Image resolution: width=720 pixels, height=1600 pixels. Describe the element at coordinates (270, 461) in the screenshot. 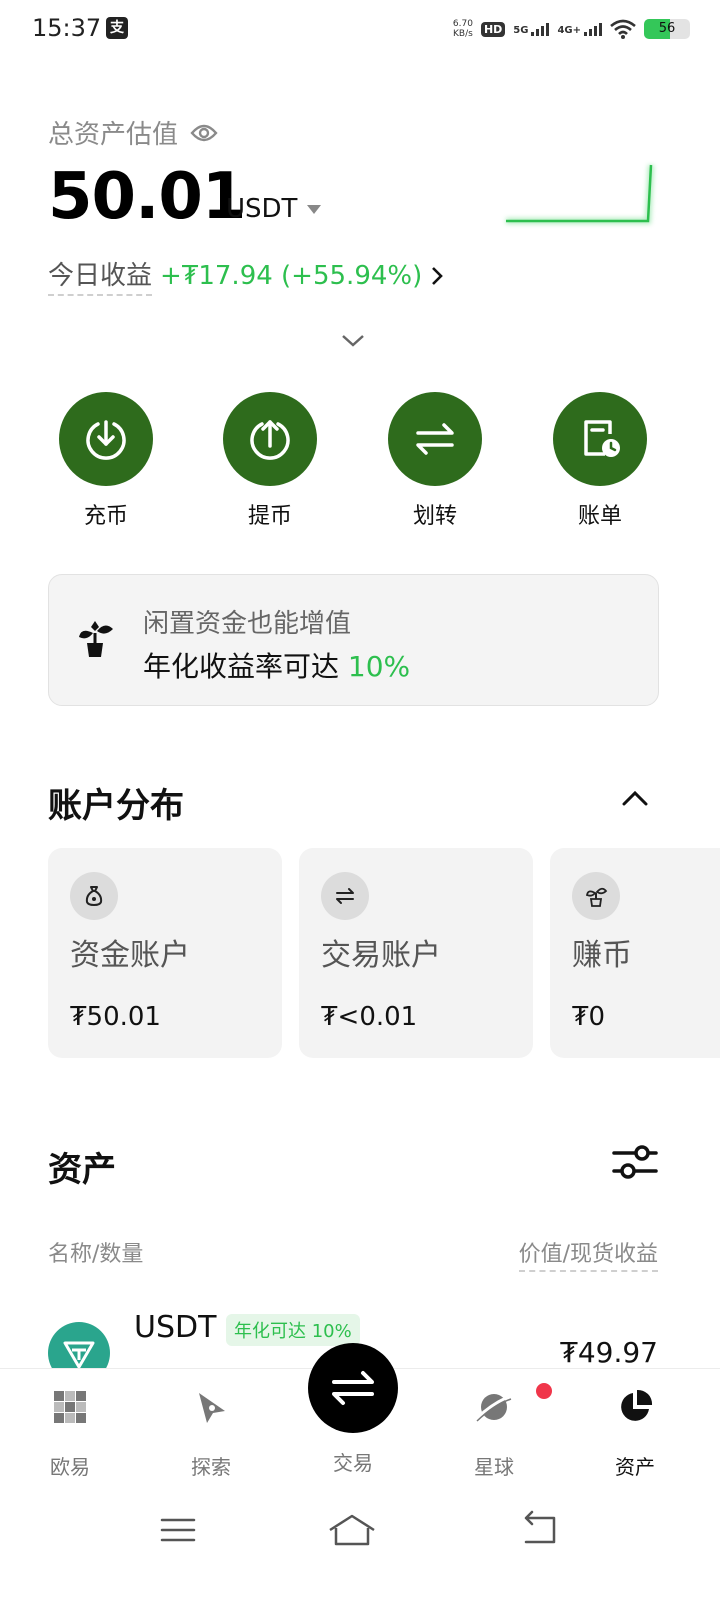

I see `withdraw-button: 提币` at that location.